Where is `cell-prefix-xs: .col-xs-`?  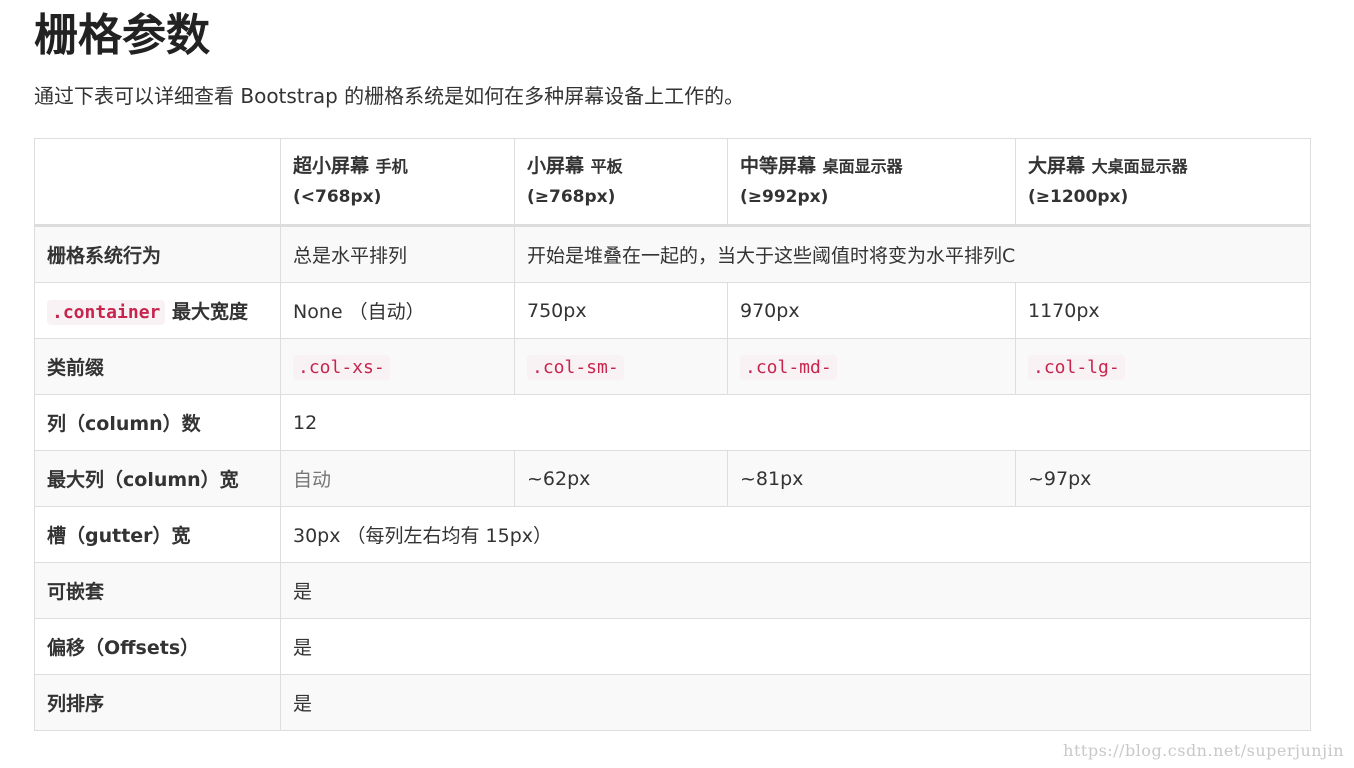 cell-prefix-xs: .col-xs- is located at coordinates (397, 366).